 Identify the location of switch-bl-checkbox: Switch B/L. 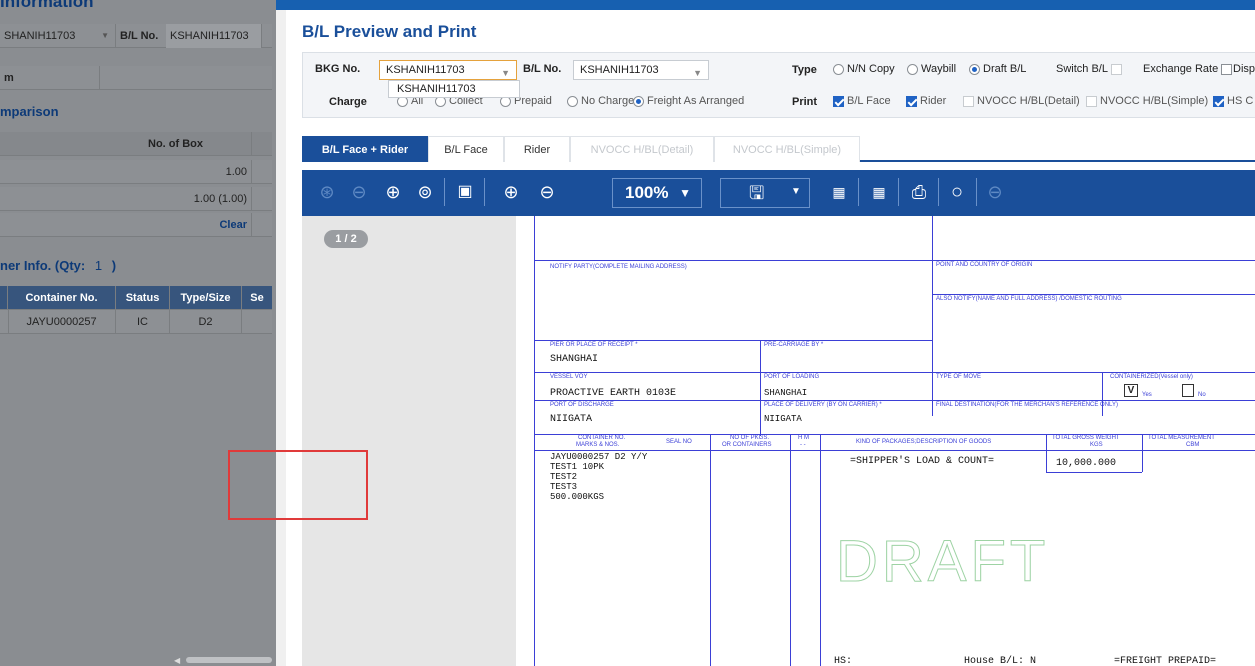
(1089, 69).